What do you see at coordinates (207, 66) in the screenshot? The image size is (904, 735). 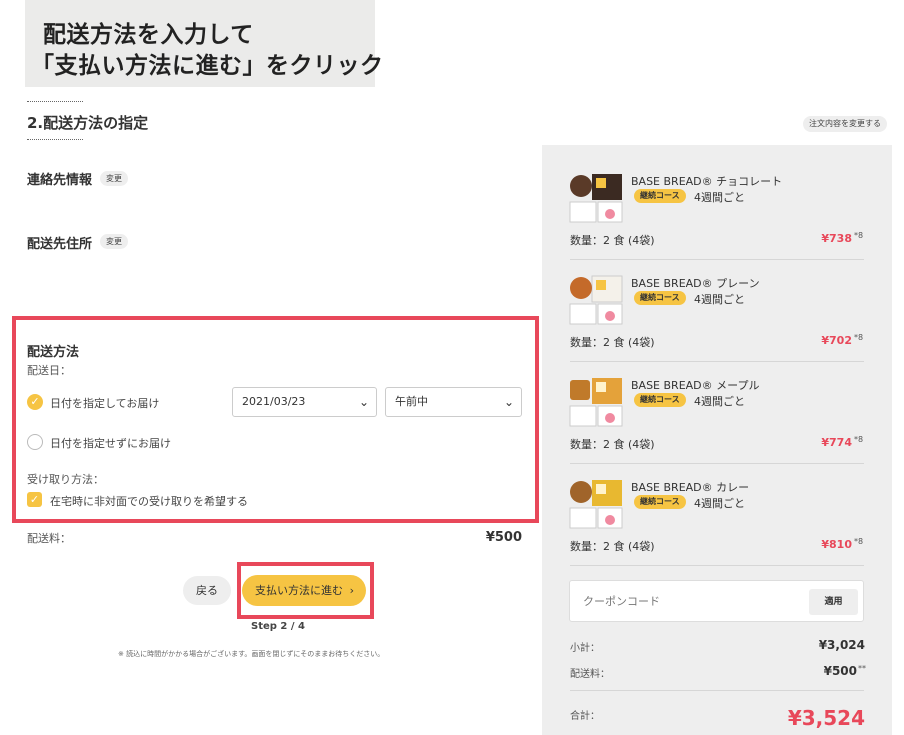 I see `annotation-line-2: 「支払い方法に進む」をクリック` at bounding box center [207, 66].